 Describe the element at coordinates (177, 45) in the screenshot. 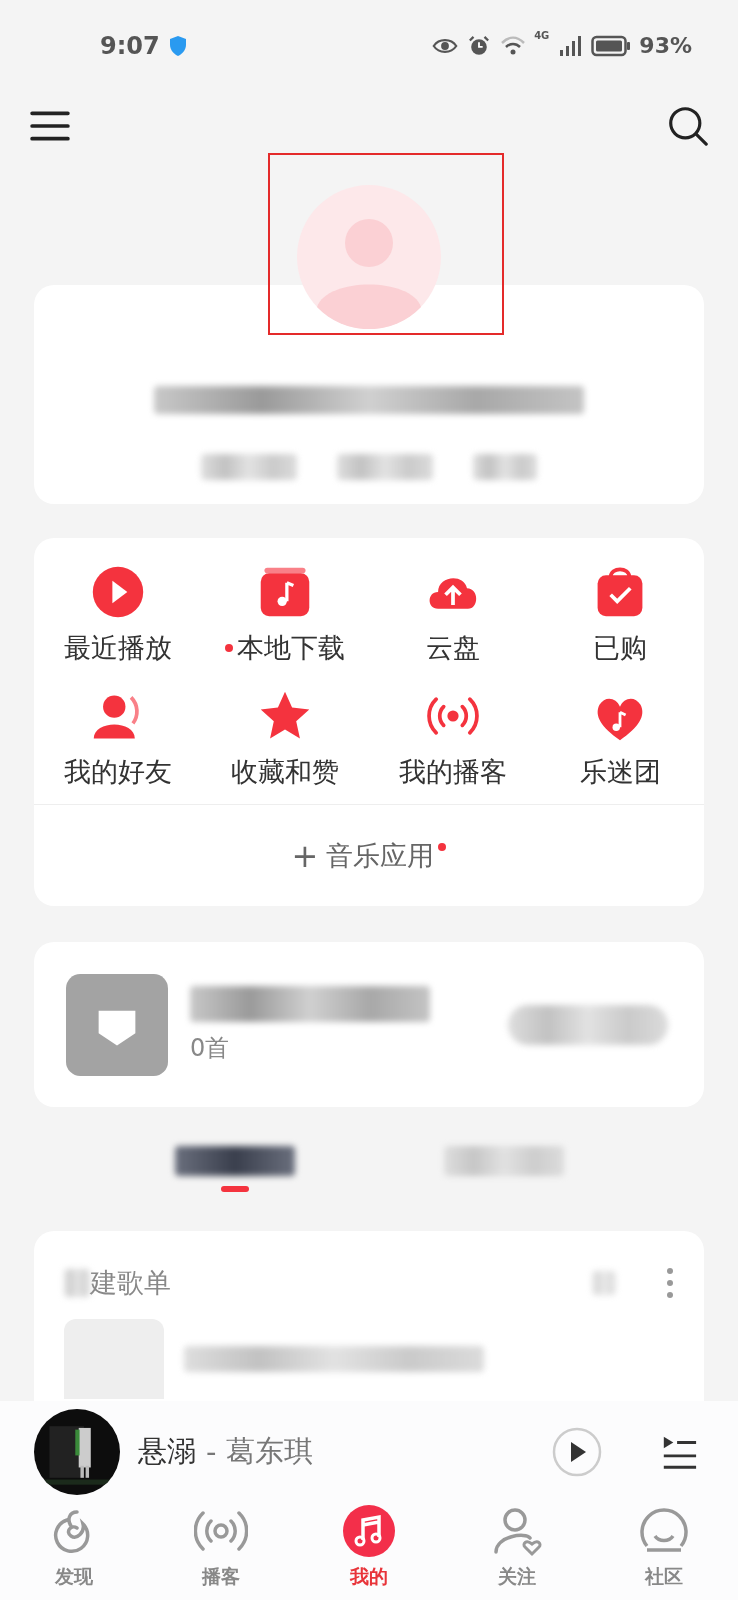

I see `shield-icon` at that location.